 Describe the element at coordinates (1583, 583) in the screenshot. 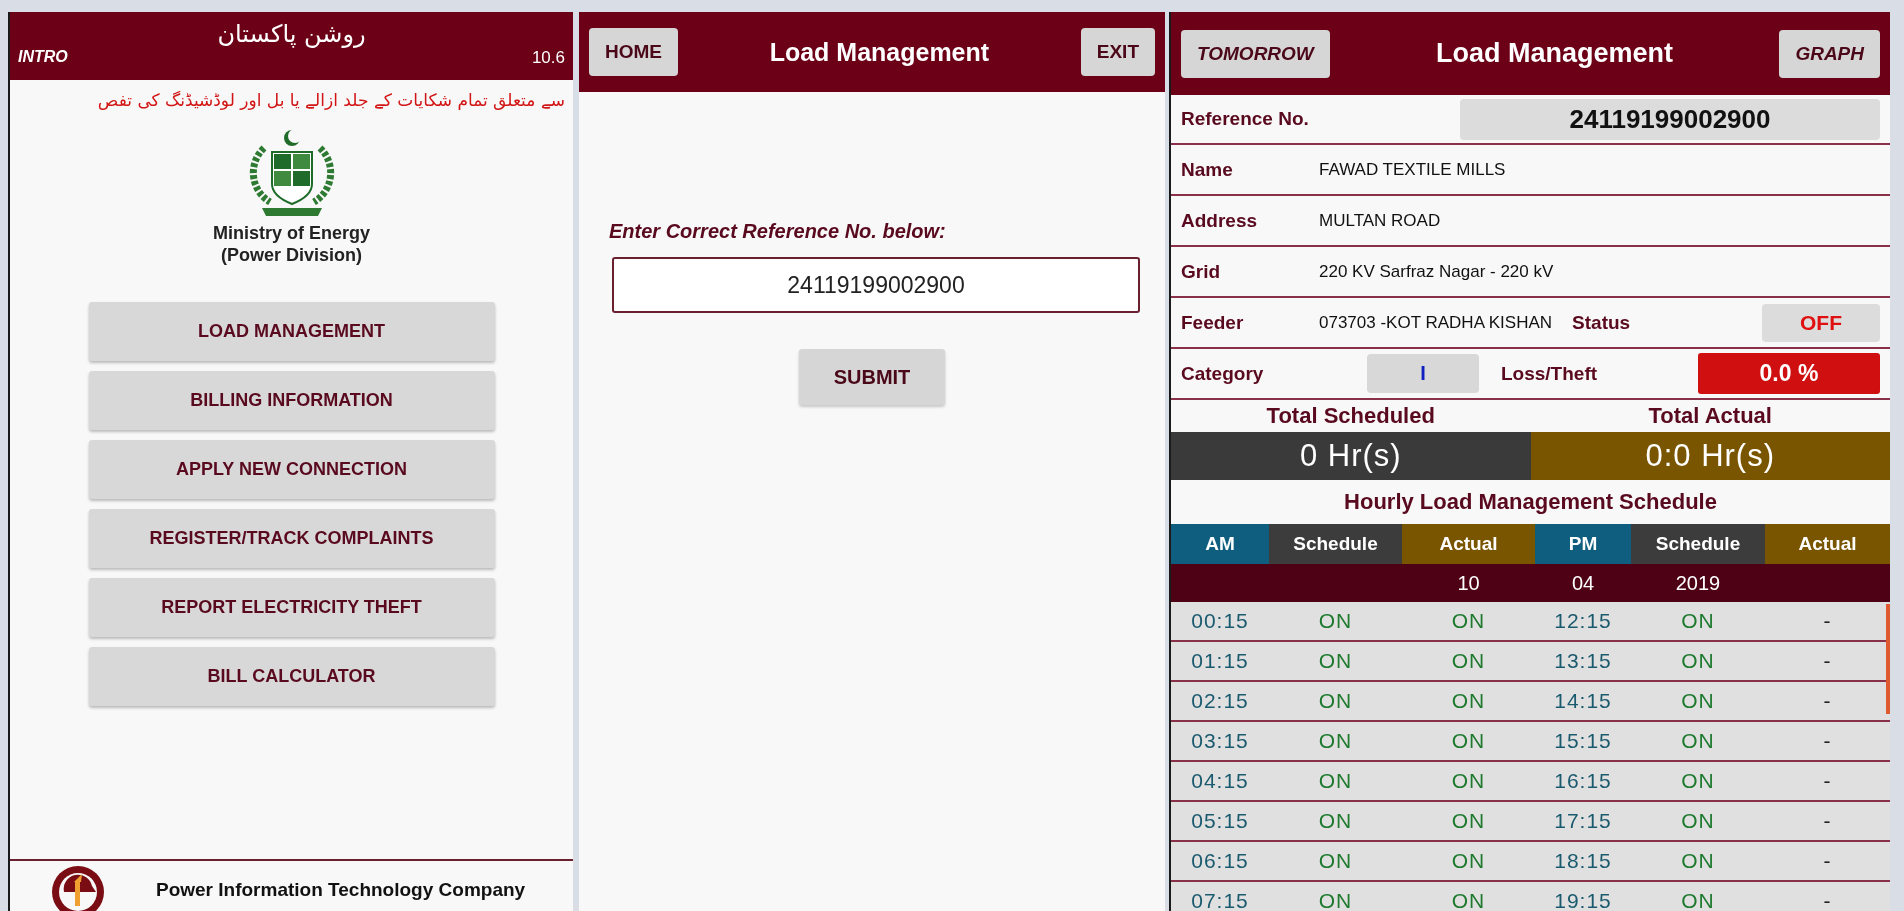

I see `date-part: 04` at that location.